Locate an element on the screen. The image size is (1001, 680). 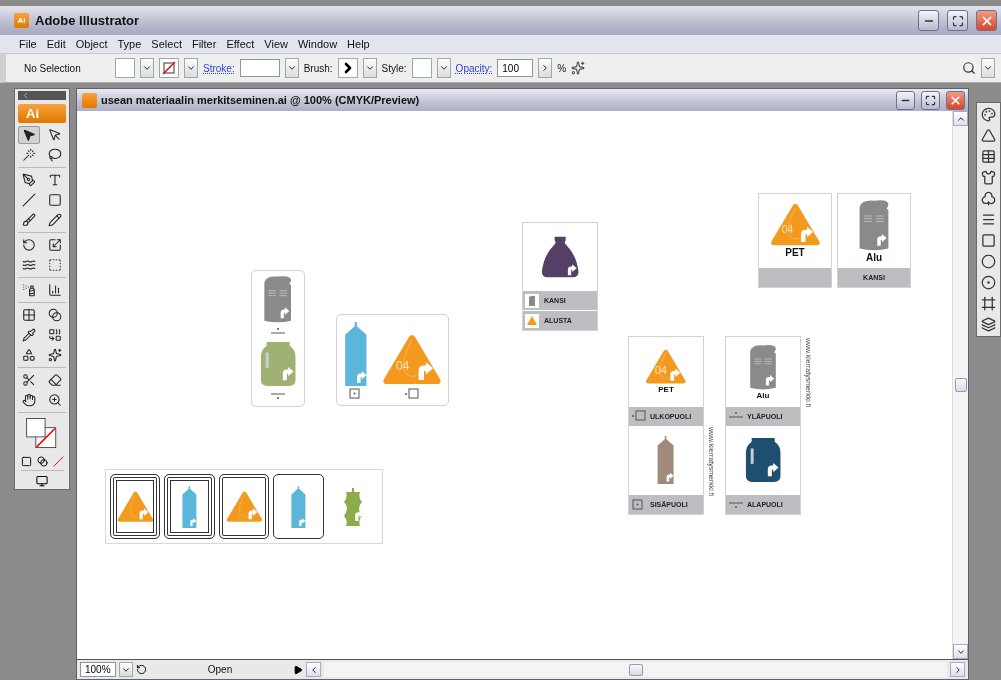
arrow-icon is located at coordinates (29, 134).